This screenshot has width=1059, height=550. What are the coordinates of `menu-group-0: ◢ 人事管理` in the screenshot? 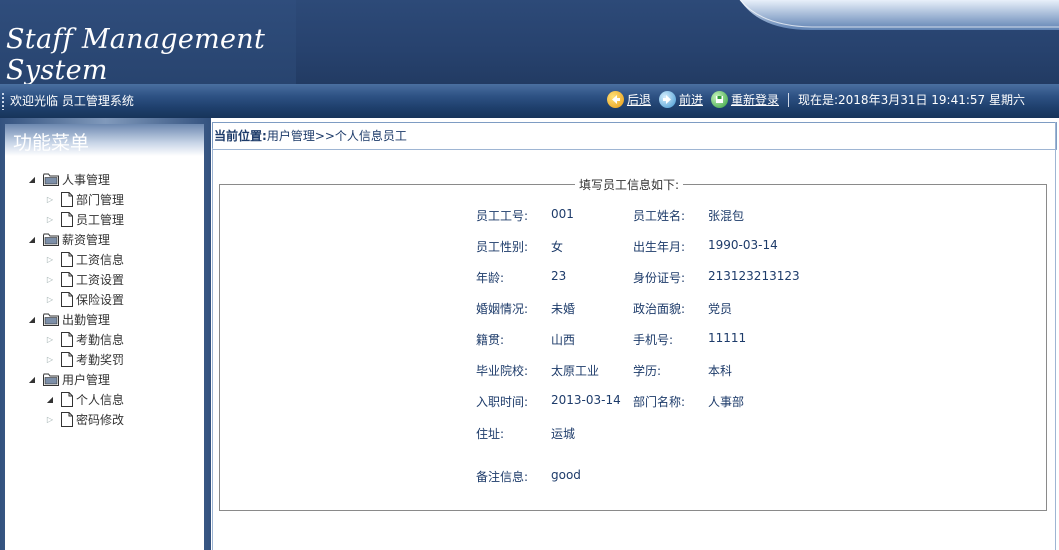 It's located at (68, 179).